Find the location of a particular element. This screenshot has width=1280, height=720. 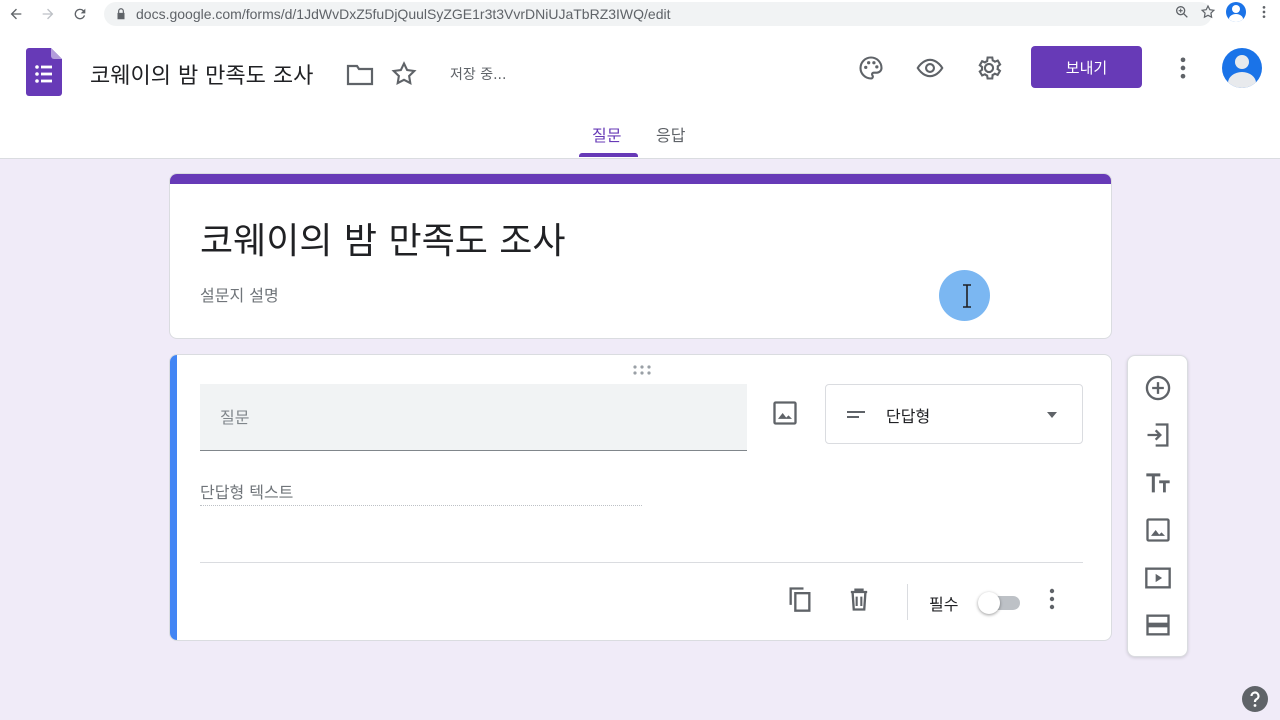

tab-responses: 응답 is located at coordinates (670, 134).